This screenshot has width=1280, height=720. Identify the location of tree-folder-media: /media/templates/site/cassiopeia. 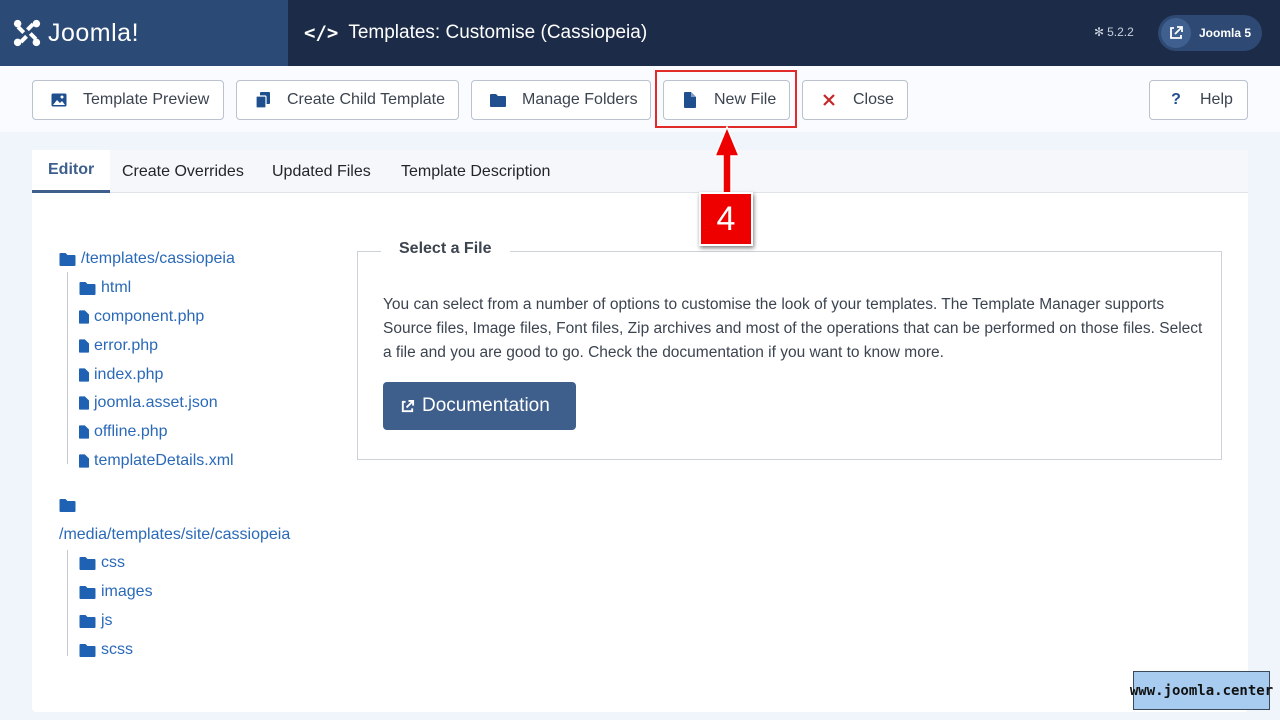
(174, 535).